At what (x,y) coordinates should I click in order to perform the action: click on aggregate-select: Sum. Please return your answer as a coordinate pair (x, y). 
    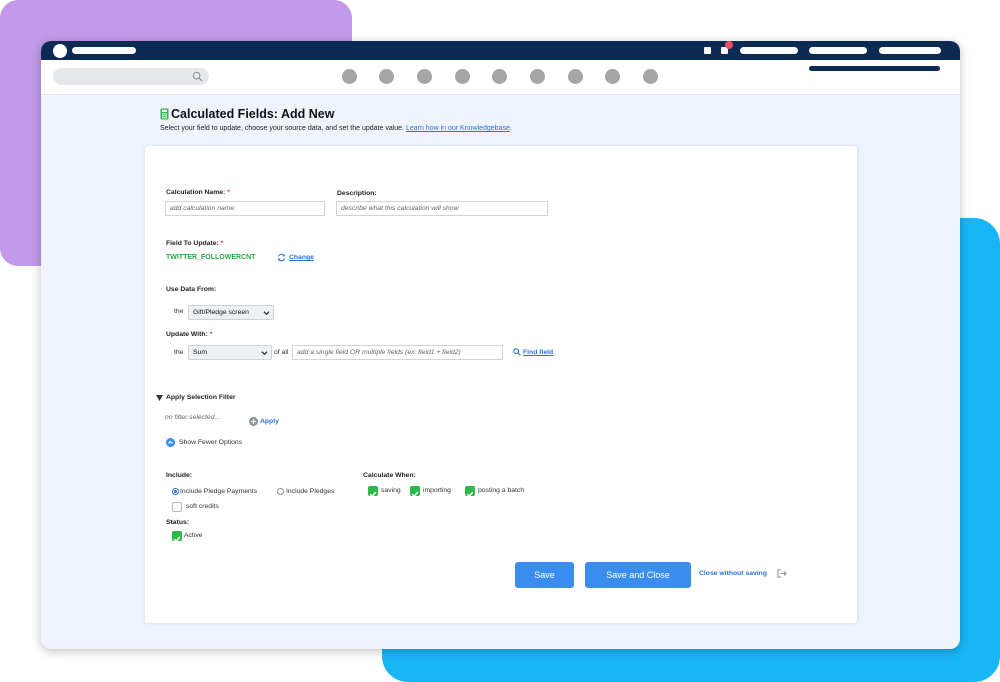
    Looking at the image, I should click on (230, 352).